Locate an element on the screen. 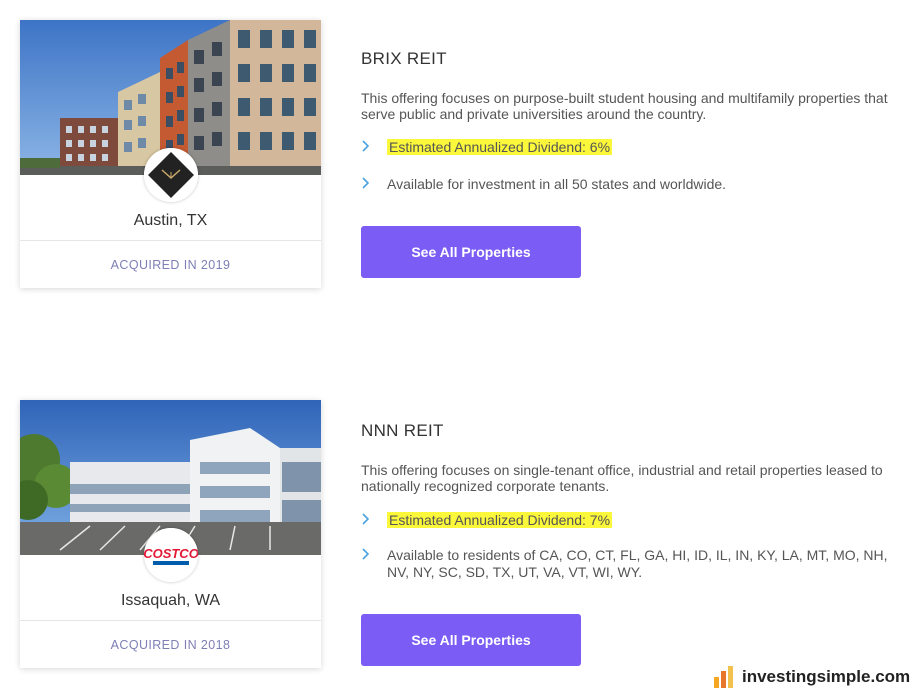 Image resolution: width=921 pixels, height=696 pixels. site-watermark: investingsimple.com is located at coordinates (814, 677).